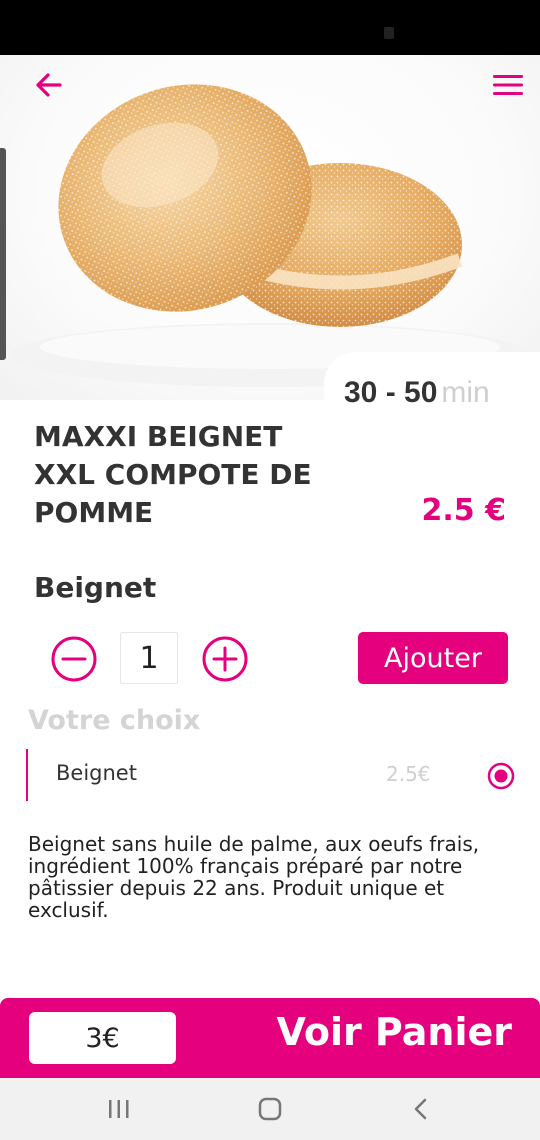 The image size is (540, 1140). I want to click on back-button, so click(48, 85).